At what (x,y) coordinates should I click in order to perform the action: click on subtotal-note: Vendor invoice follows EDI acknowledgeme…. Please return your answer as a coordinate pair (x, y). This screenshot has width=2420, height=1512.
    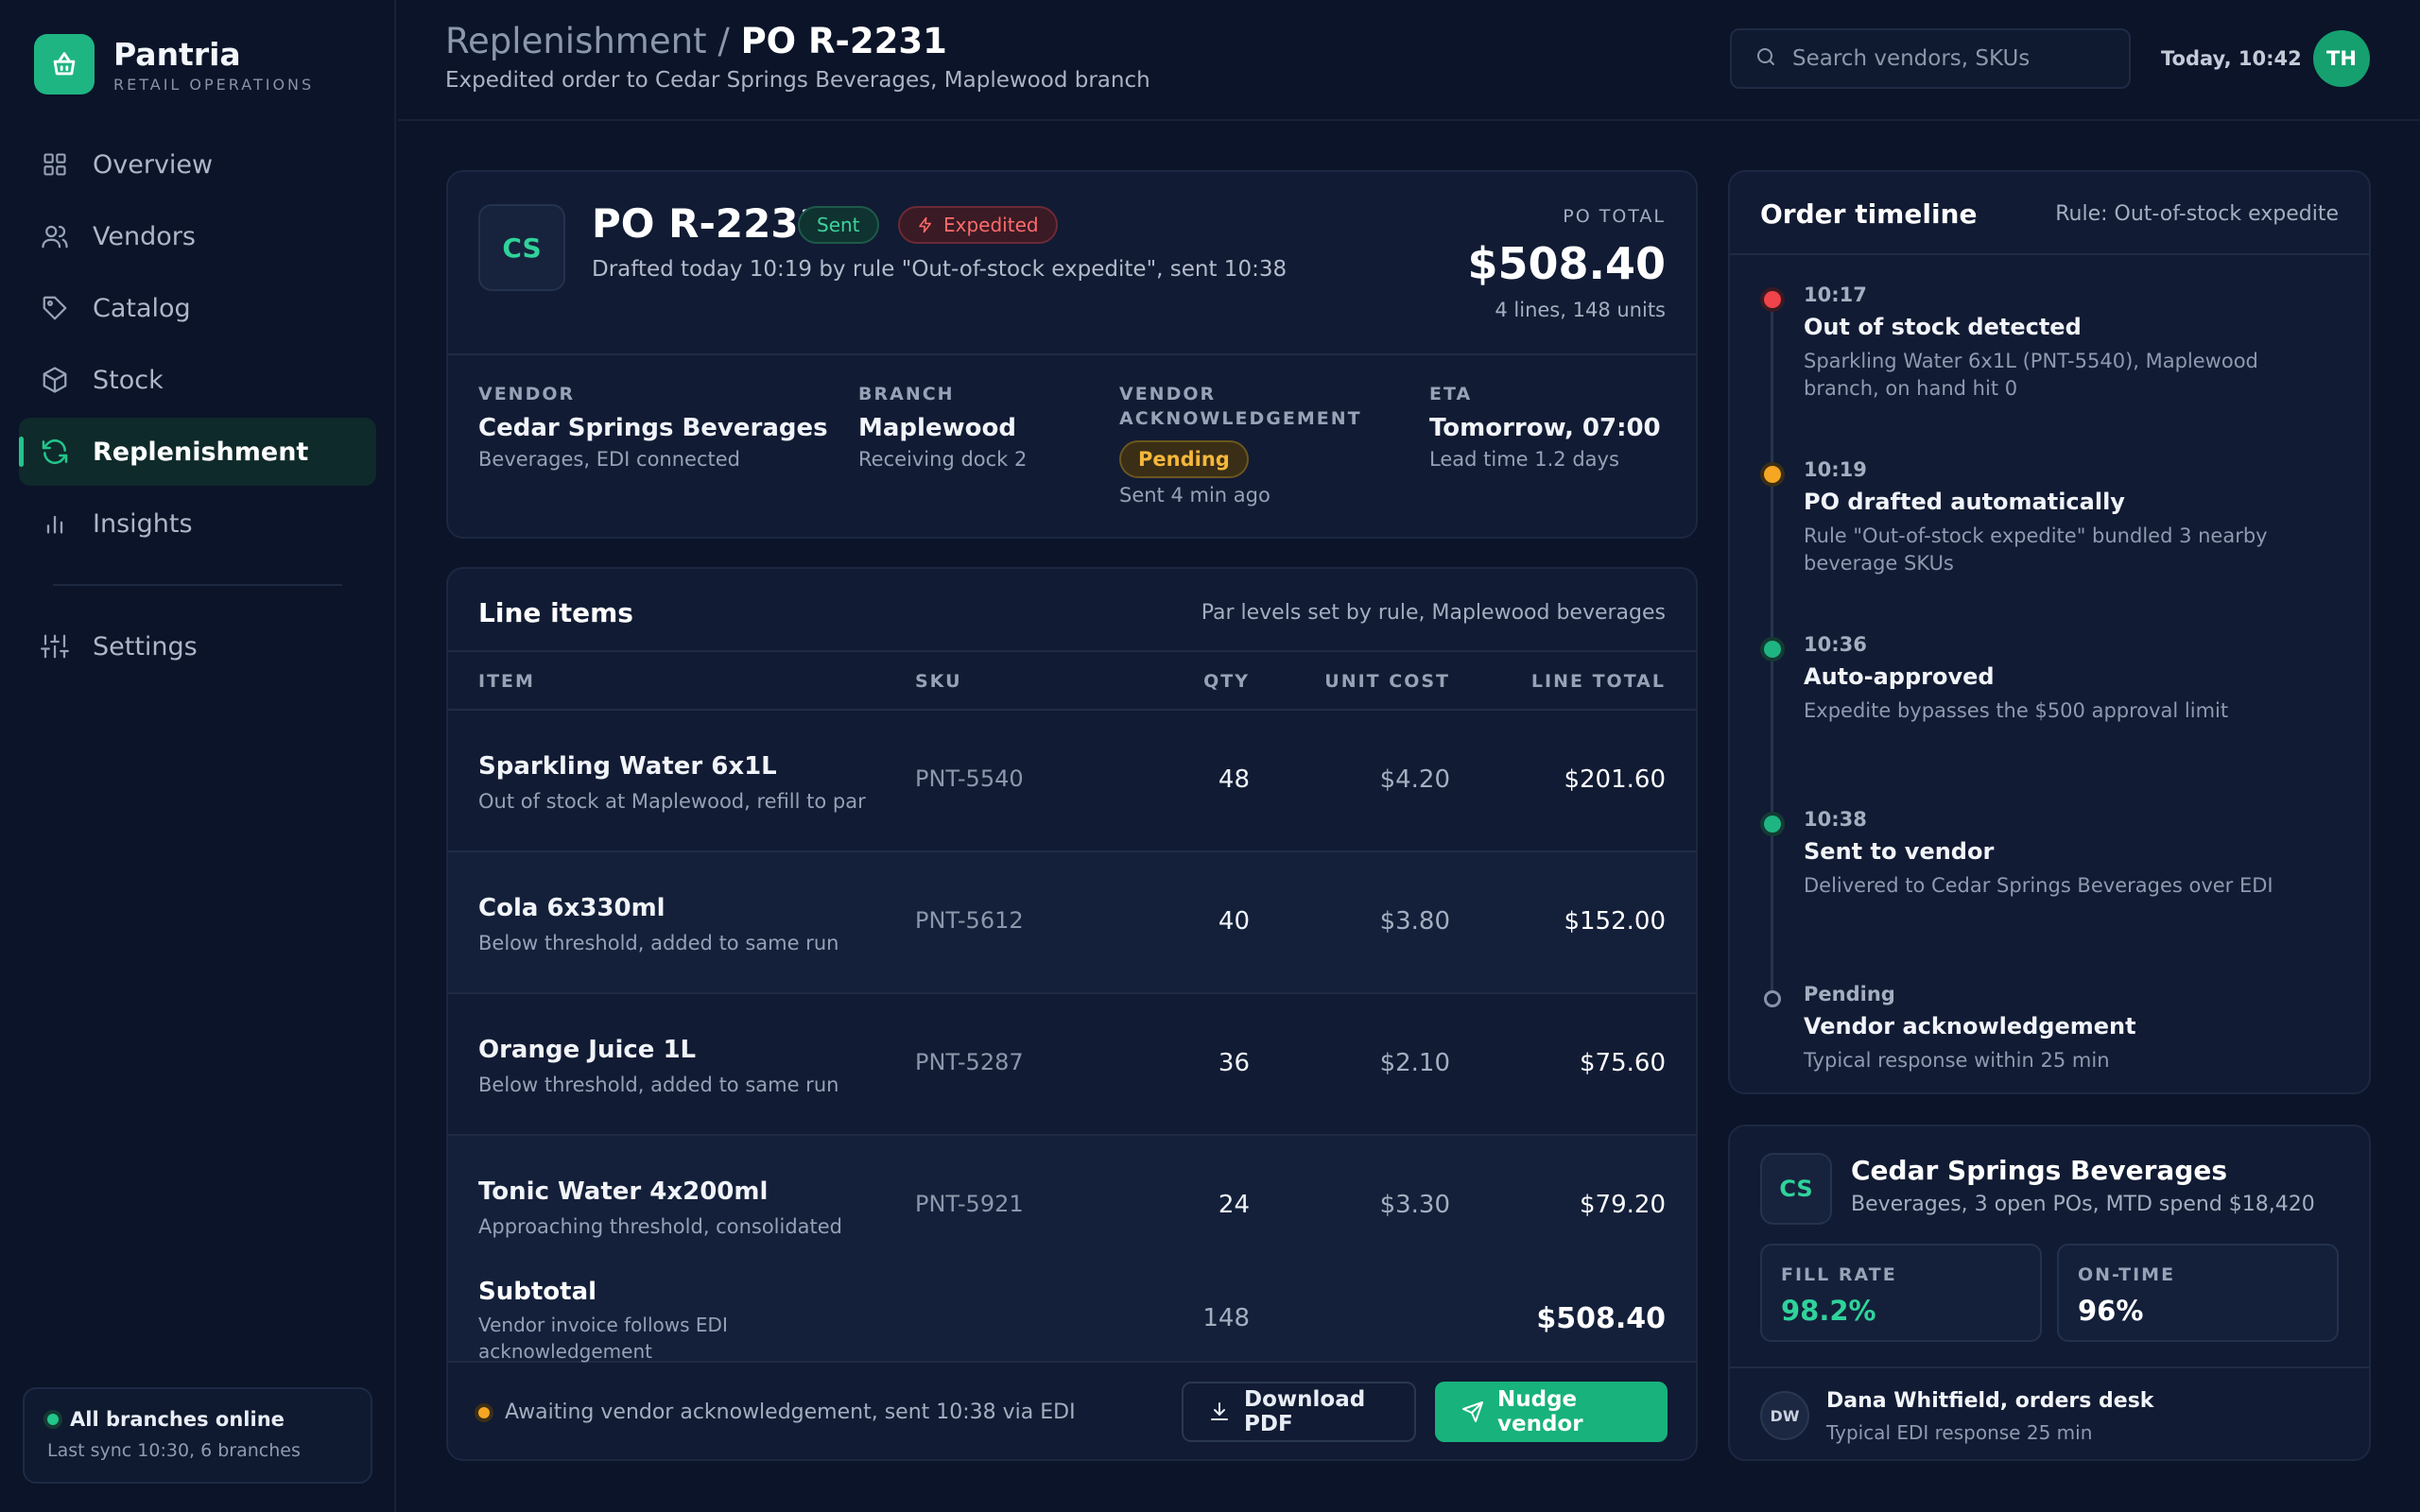
    Looking at the image, I should click on (603, 1338).